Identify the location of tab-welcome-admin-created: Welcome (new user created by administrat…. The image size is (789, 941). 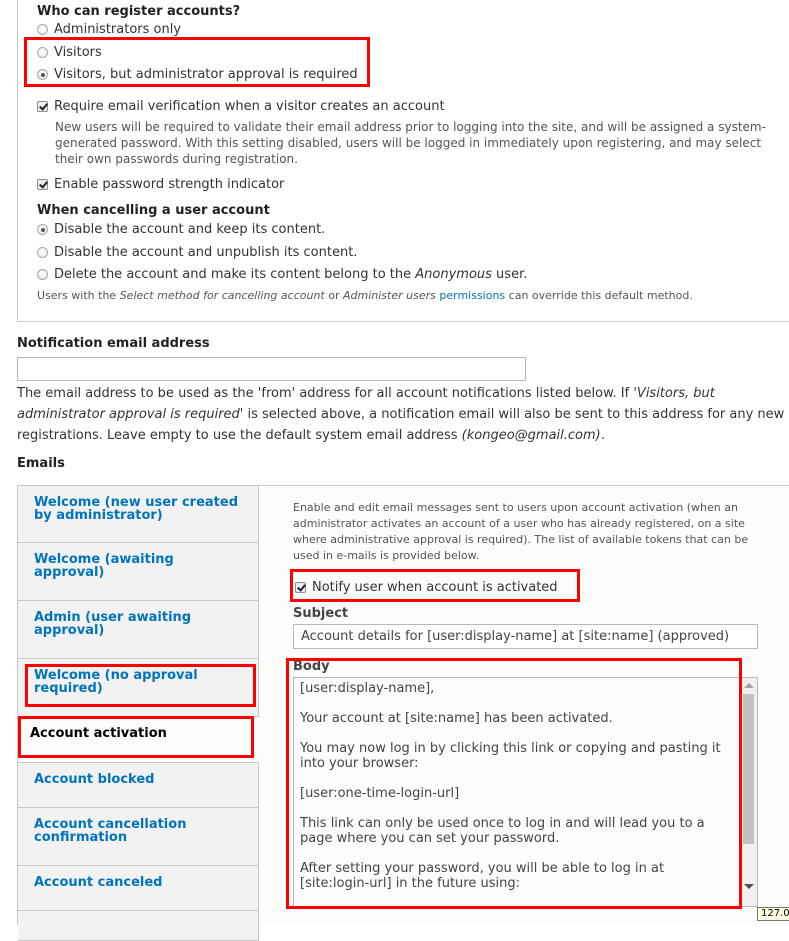
(138, 514).